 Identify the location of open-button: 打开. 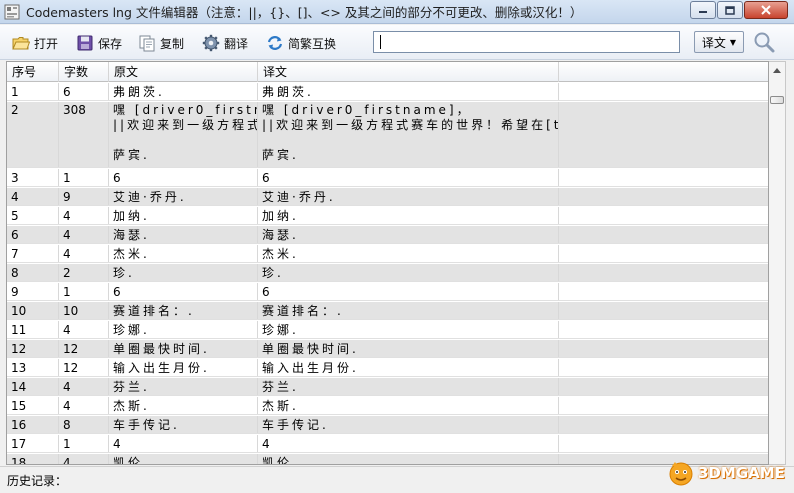
(35, 43).